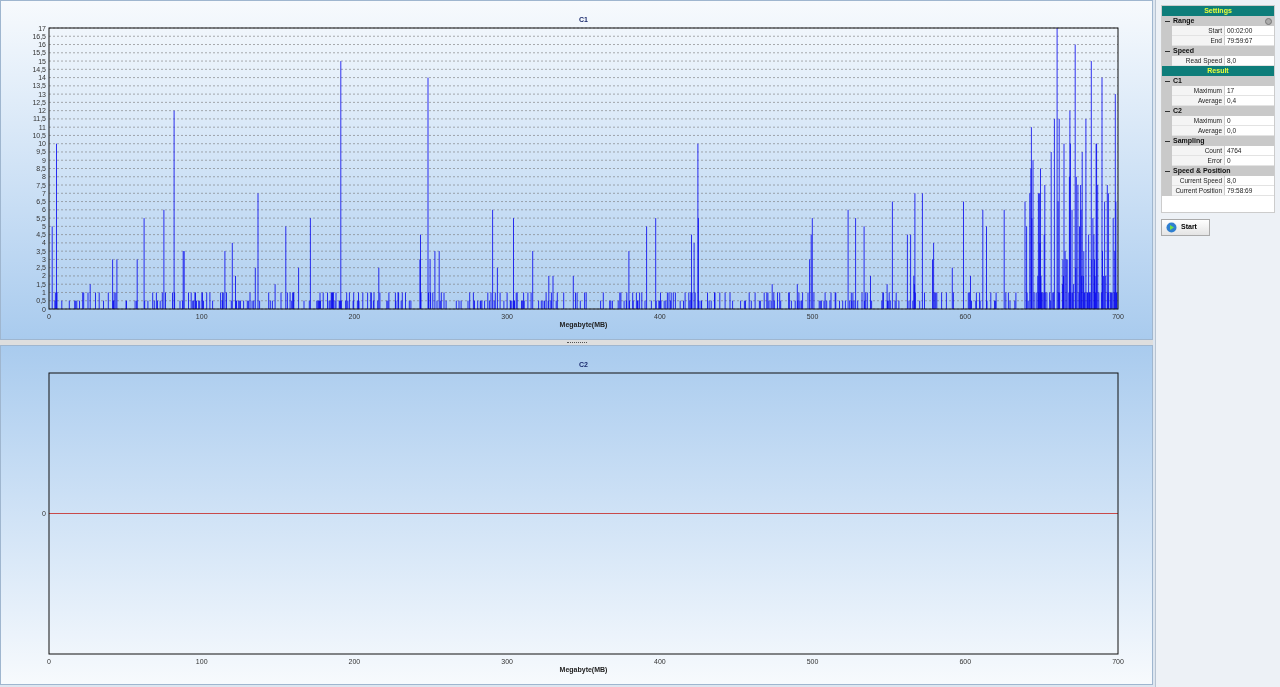  Describe the element at coordinates (1171, 227) in the screenshot. I see `play-icon` at that location.